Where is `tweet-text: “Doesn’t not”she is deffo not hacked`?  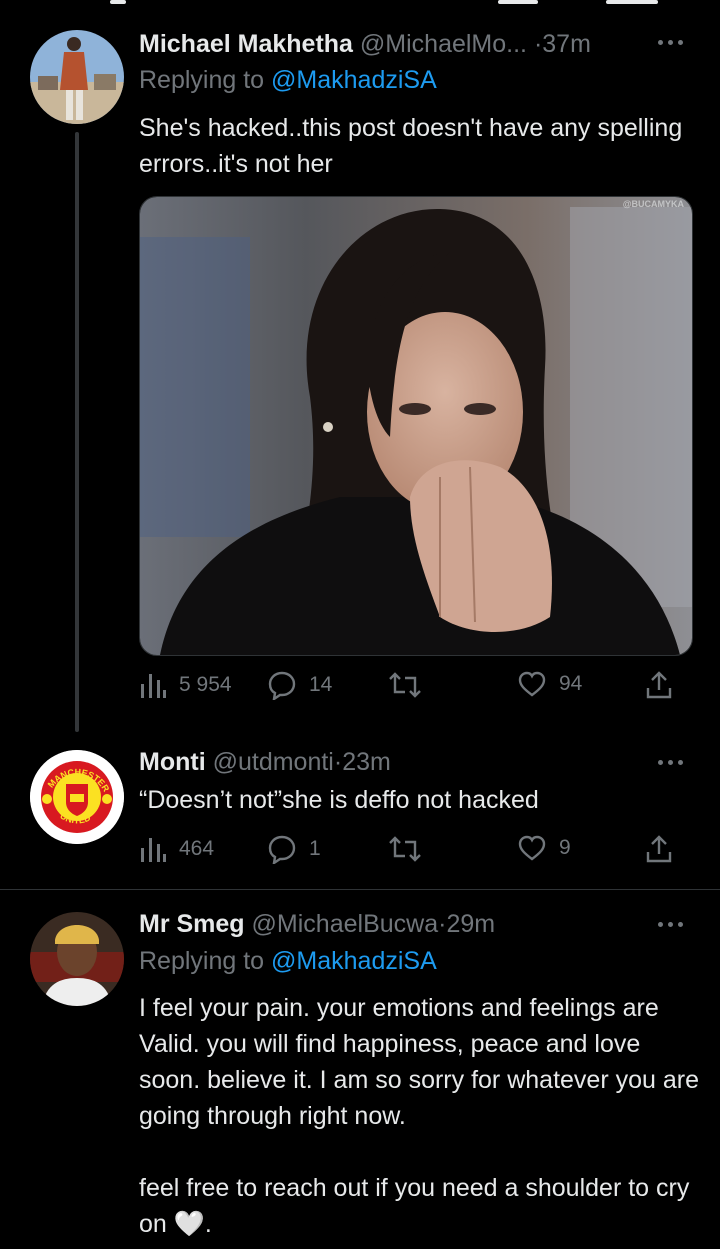 tweet-text: “Doesn’t not”she is deffo not hacked is located at coordinates (339, 800).